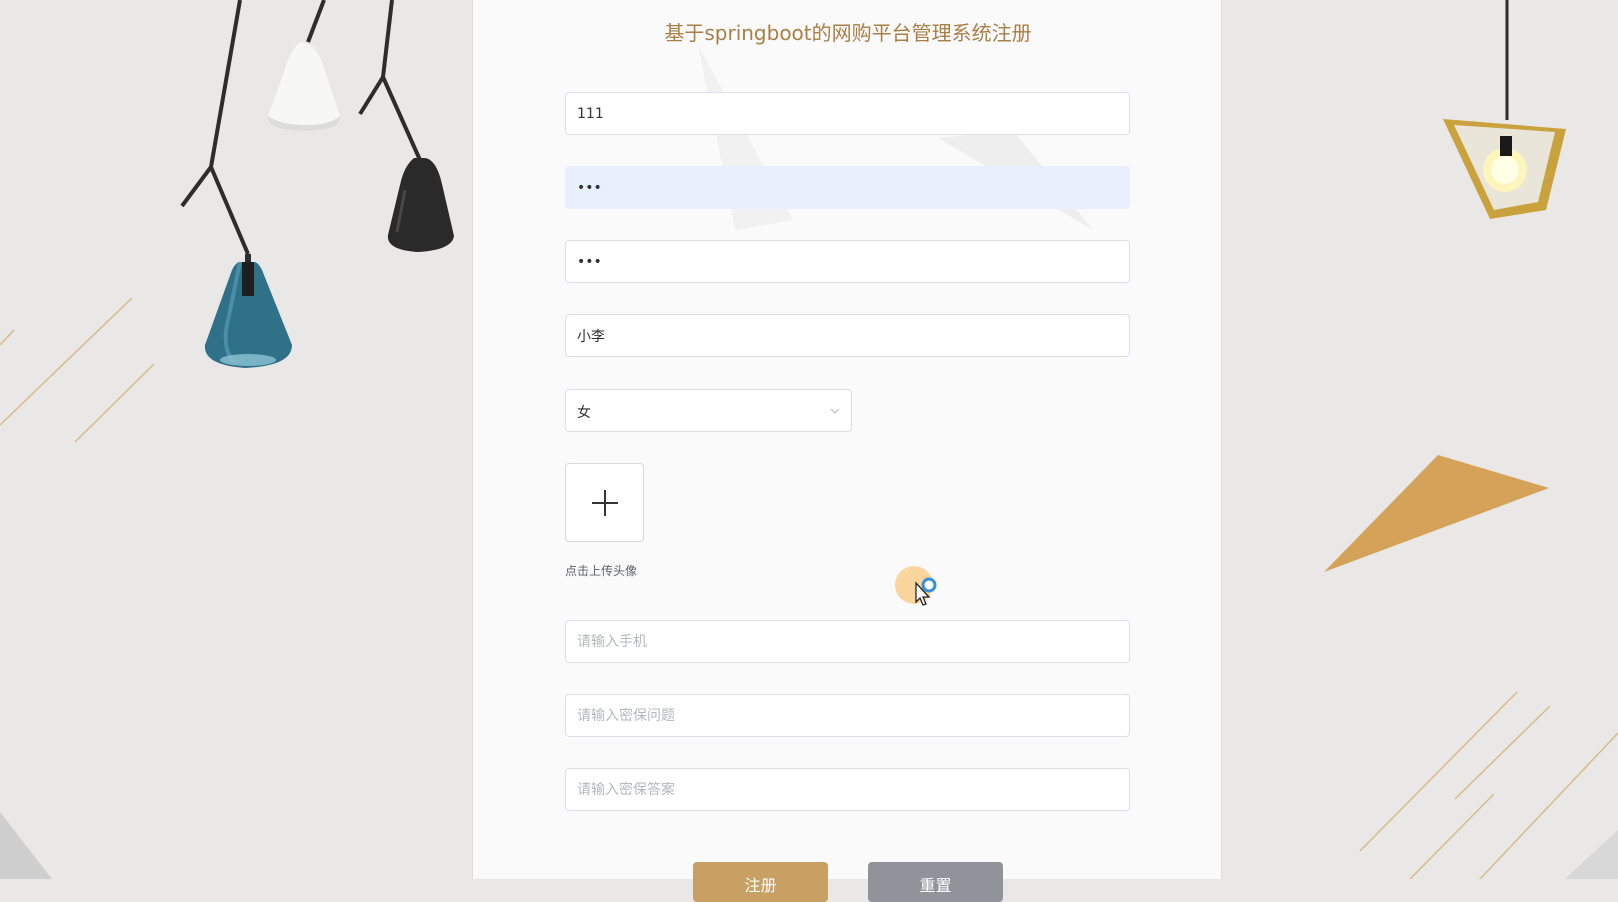 The image size is (1618, 902). Describe the element at coordinates (1436, 513) in the screenshot. I see `gold-triangle-decoration` at that location.